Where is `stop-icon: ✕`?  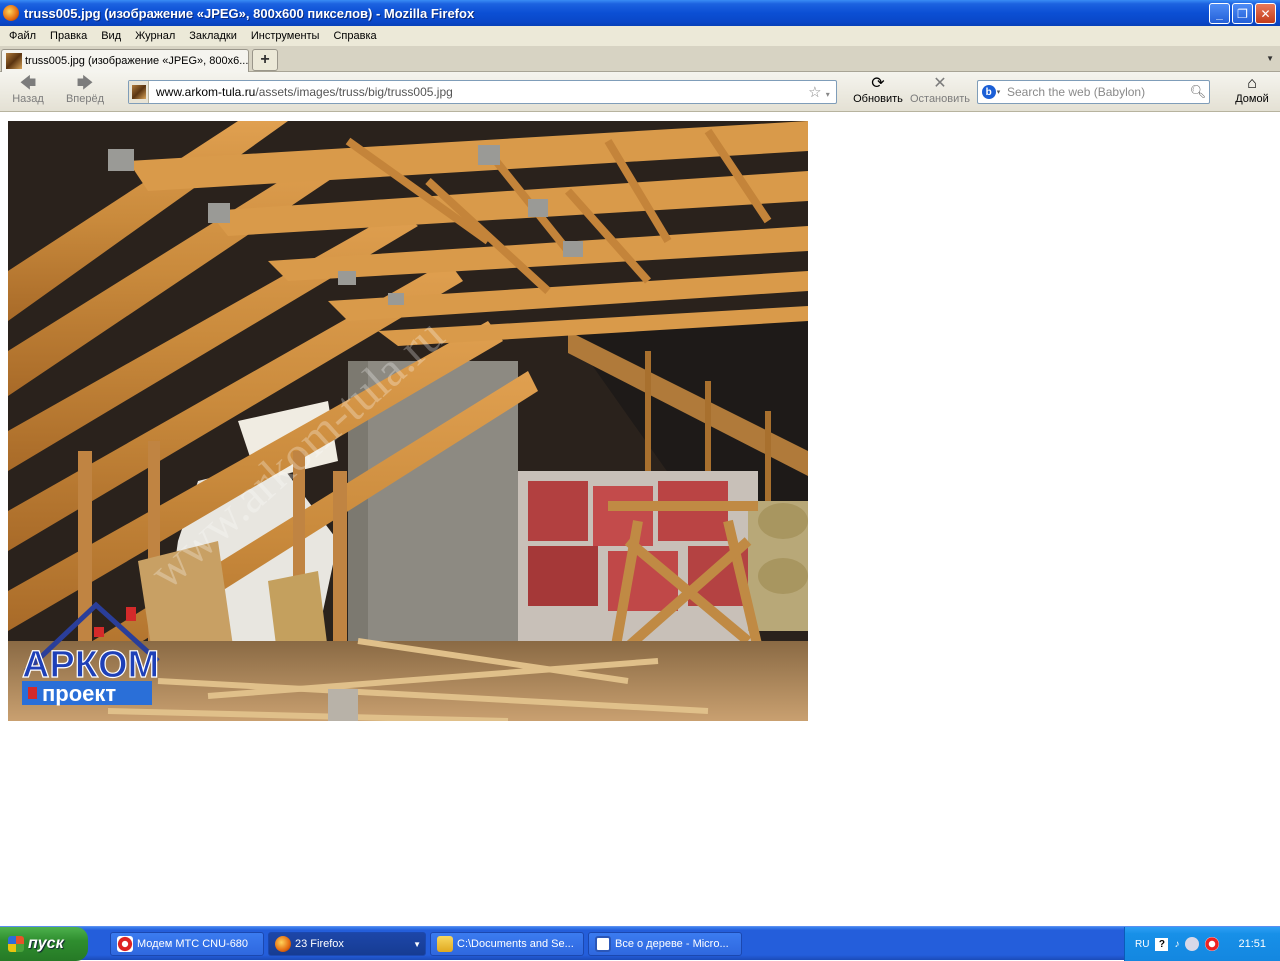
stop-icon: ✕ is located at coordinates (940, 83).